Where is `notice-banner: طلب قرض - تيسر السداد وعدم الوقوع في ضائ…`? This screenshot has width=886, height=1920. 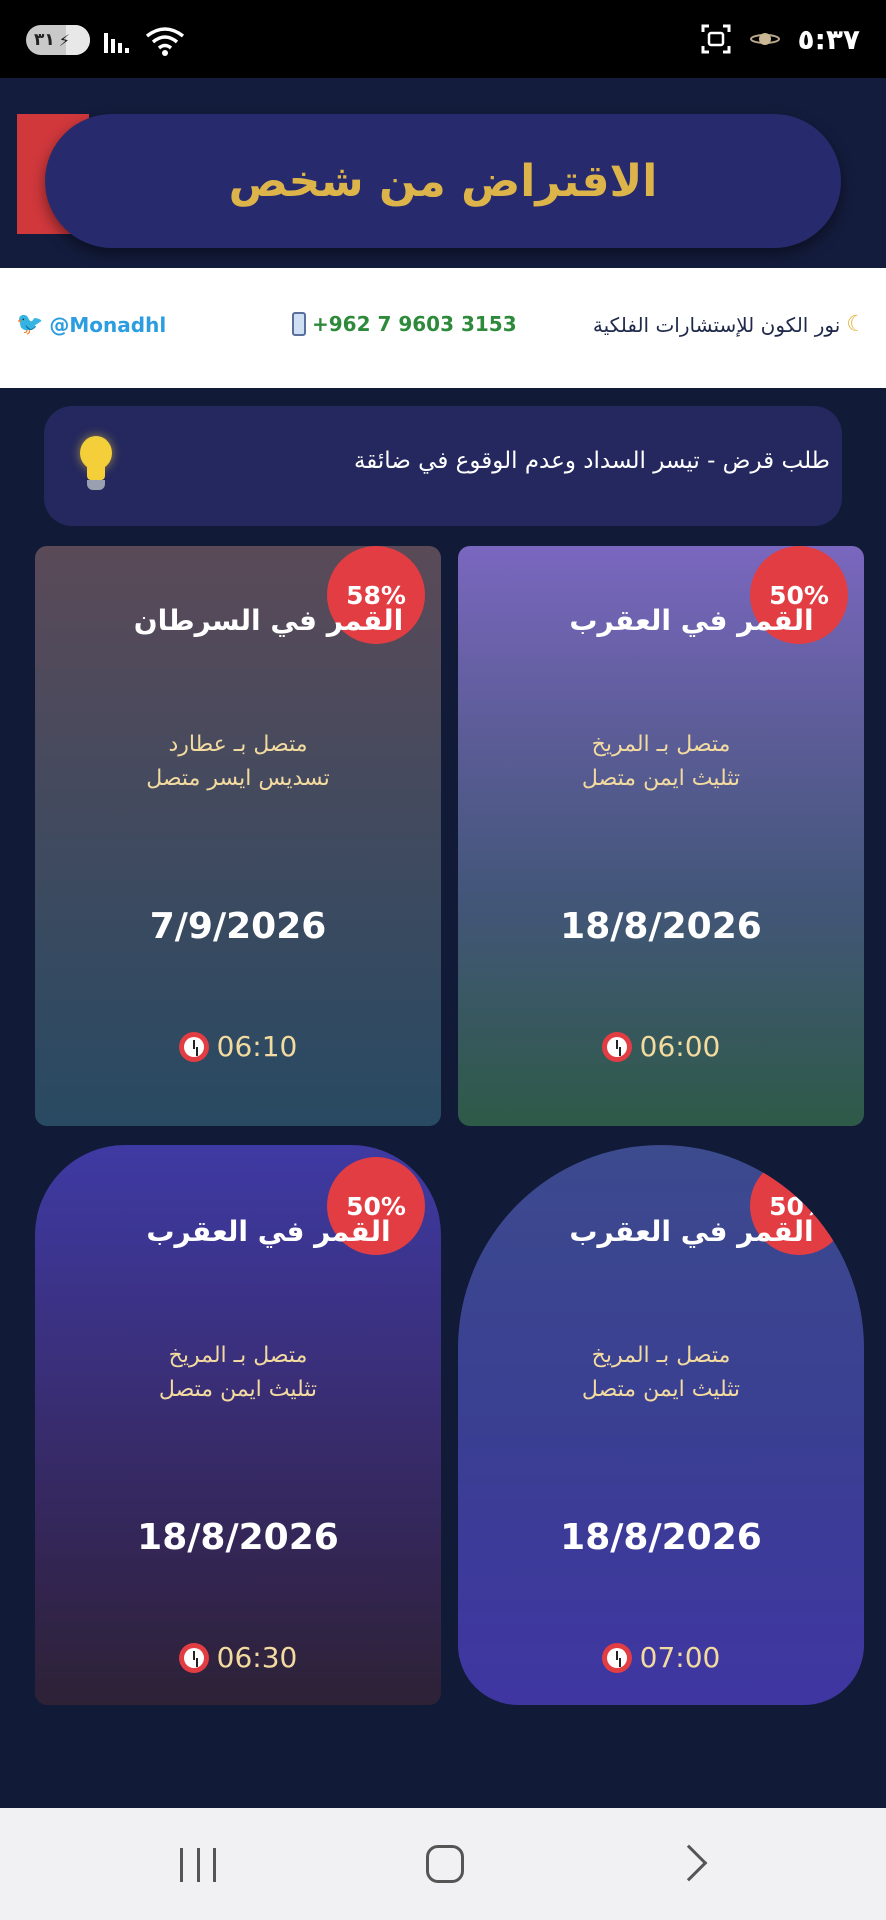 notice-banner: طلب قرض - تيسر السداد وعدم الوقوع في ضائ… is located at coordinates (443, 466).